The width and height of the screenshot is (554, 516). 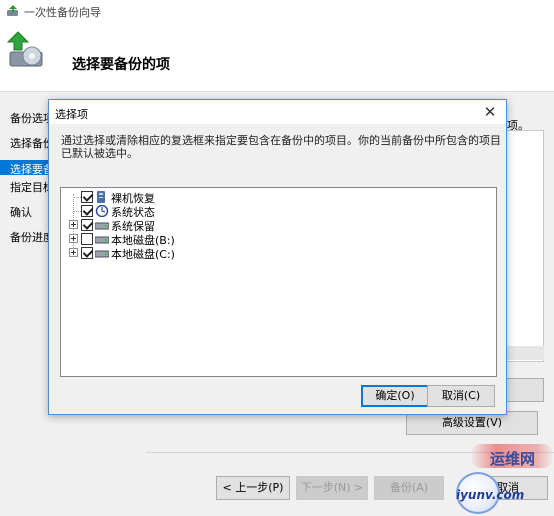 I want to click on dialog-cancel-button: 取消(C), so click(x=461, y=396).